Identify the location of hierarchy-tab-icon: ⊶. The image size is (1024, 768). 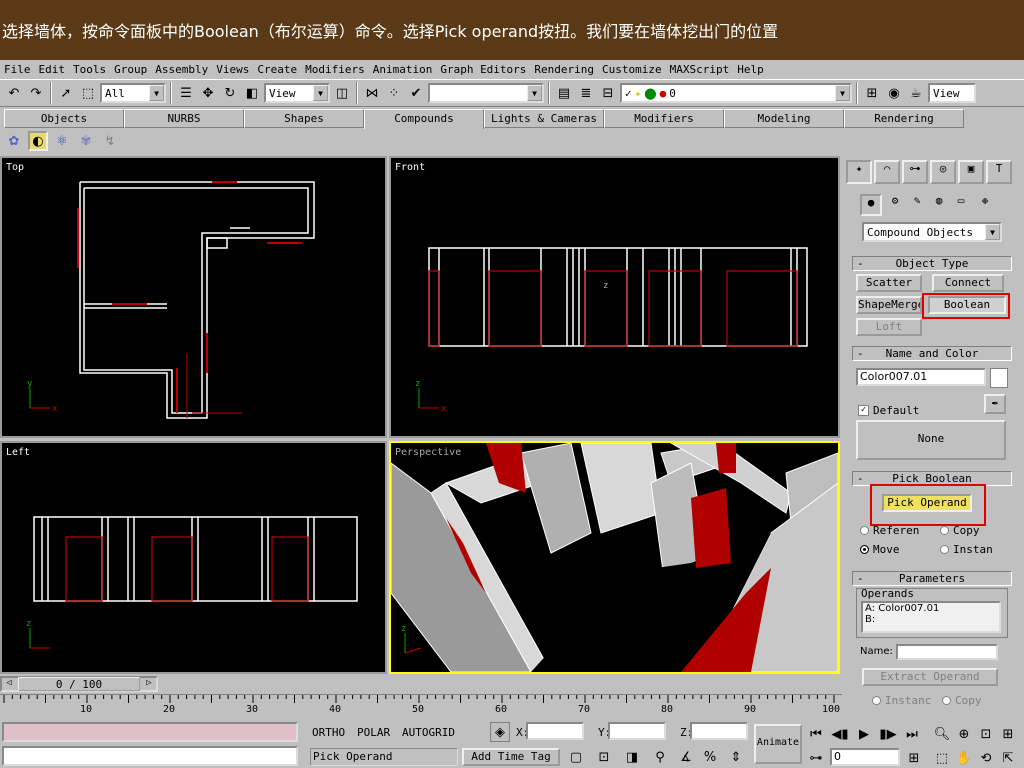
(915, 172).